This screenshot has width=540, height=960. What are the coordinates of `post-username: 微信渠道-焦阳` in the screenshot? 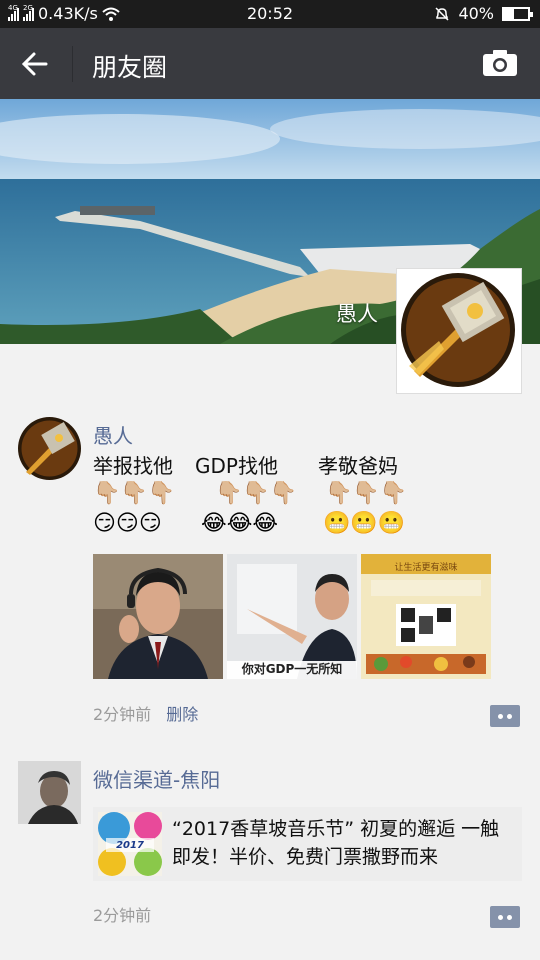 It's located at (156, 778).